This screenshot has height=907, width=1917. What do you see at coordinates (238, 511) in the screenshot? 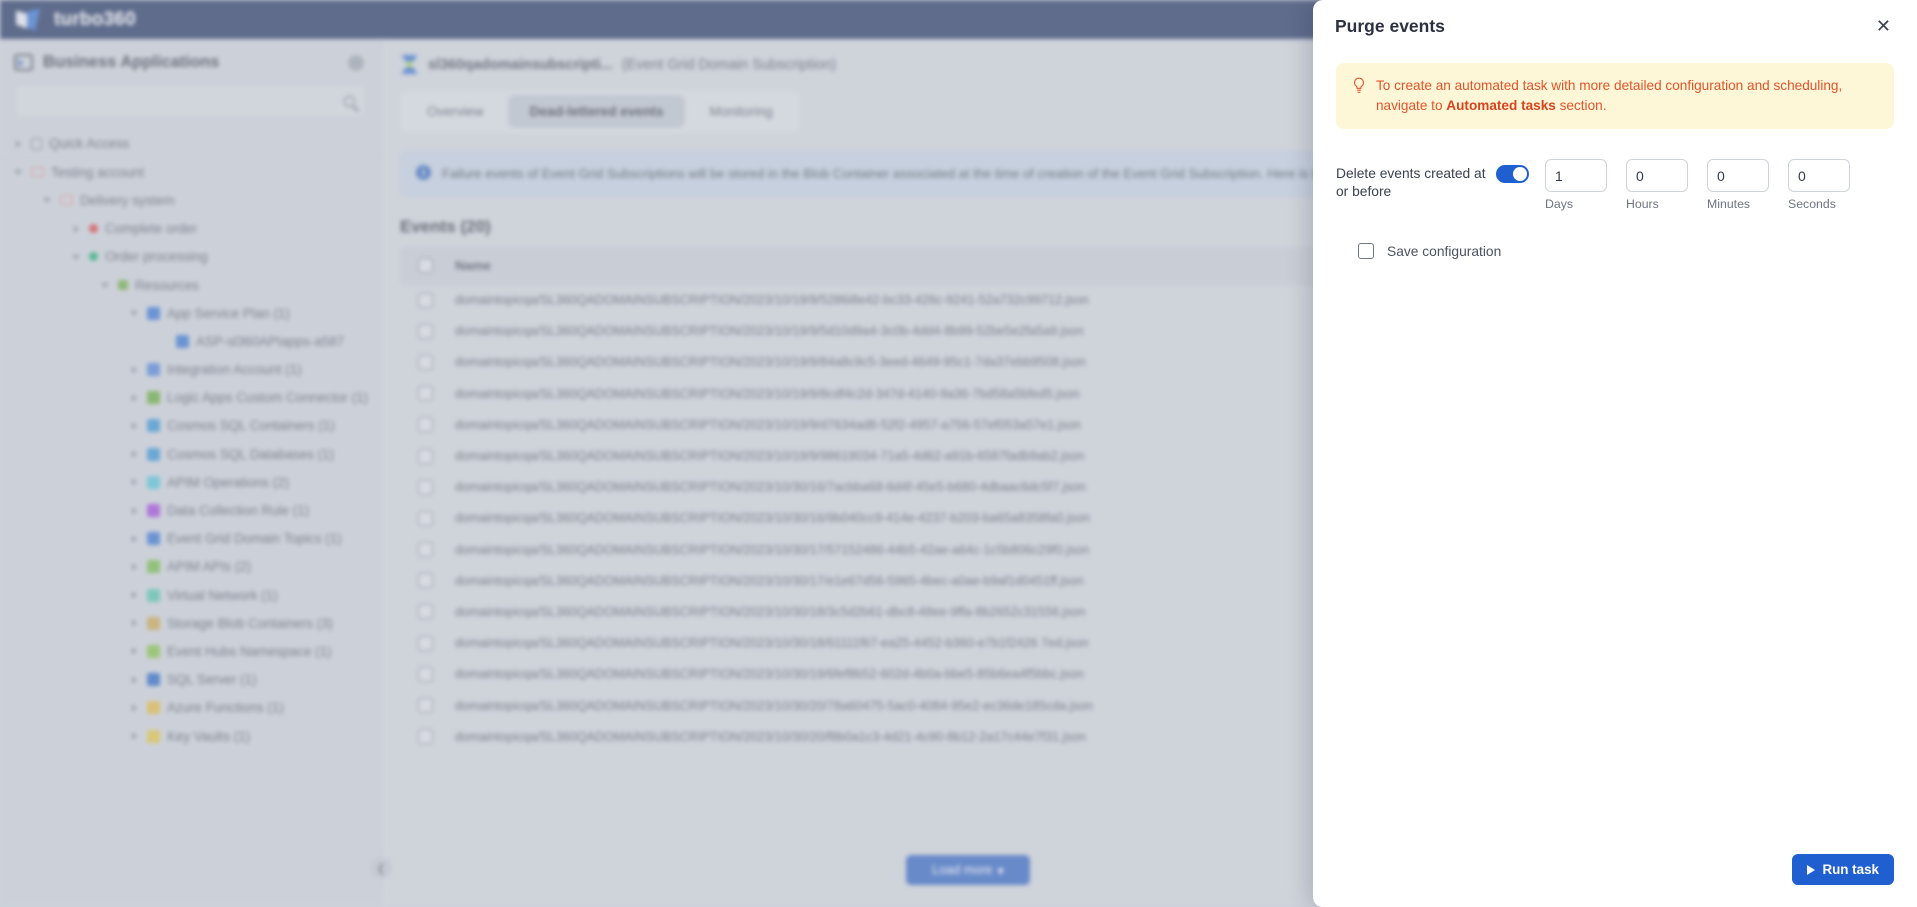
I see `tree-item-label: Data Collection Rule (1)` at bounding box center [238, 511].